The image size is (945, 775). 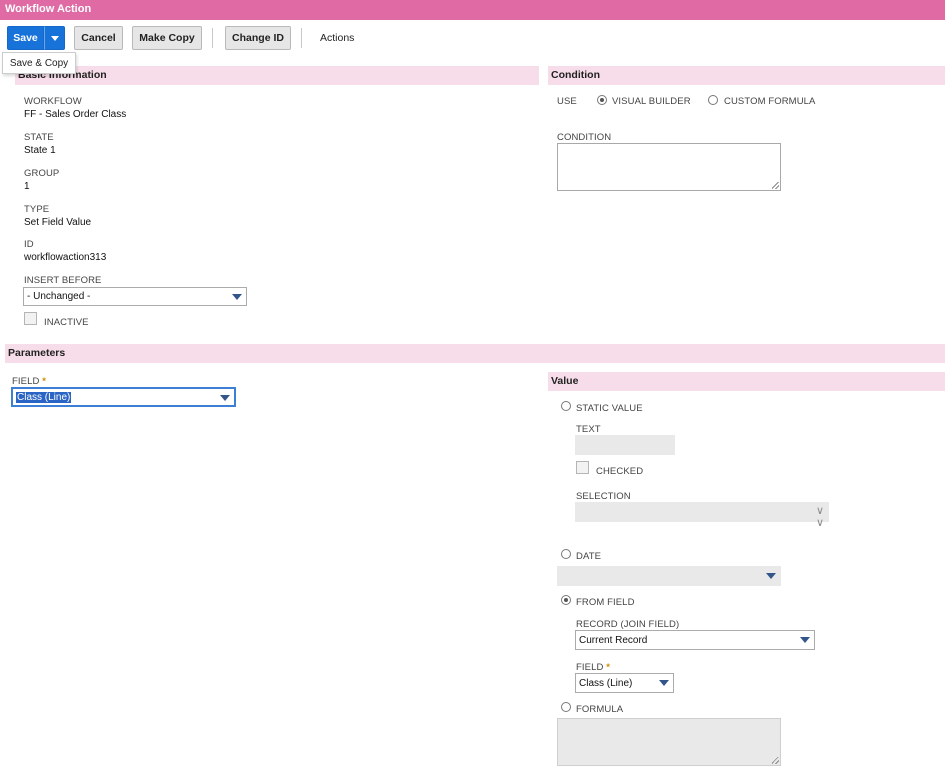 What do you see at coordinates (566, 707) in the screenshot?
I see `formula-radio` at bounding box center [566, 707].